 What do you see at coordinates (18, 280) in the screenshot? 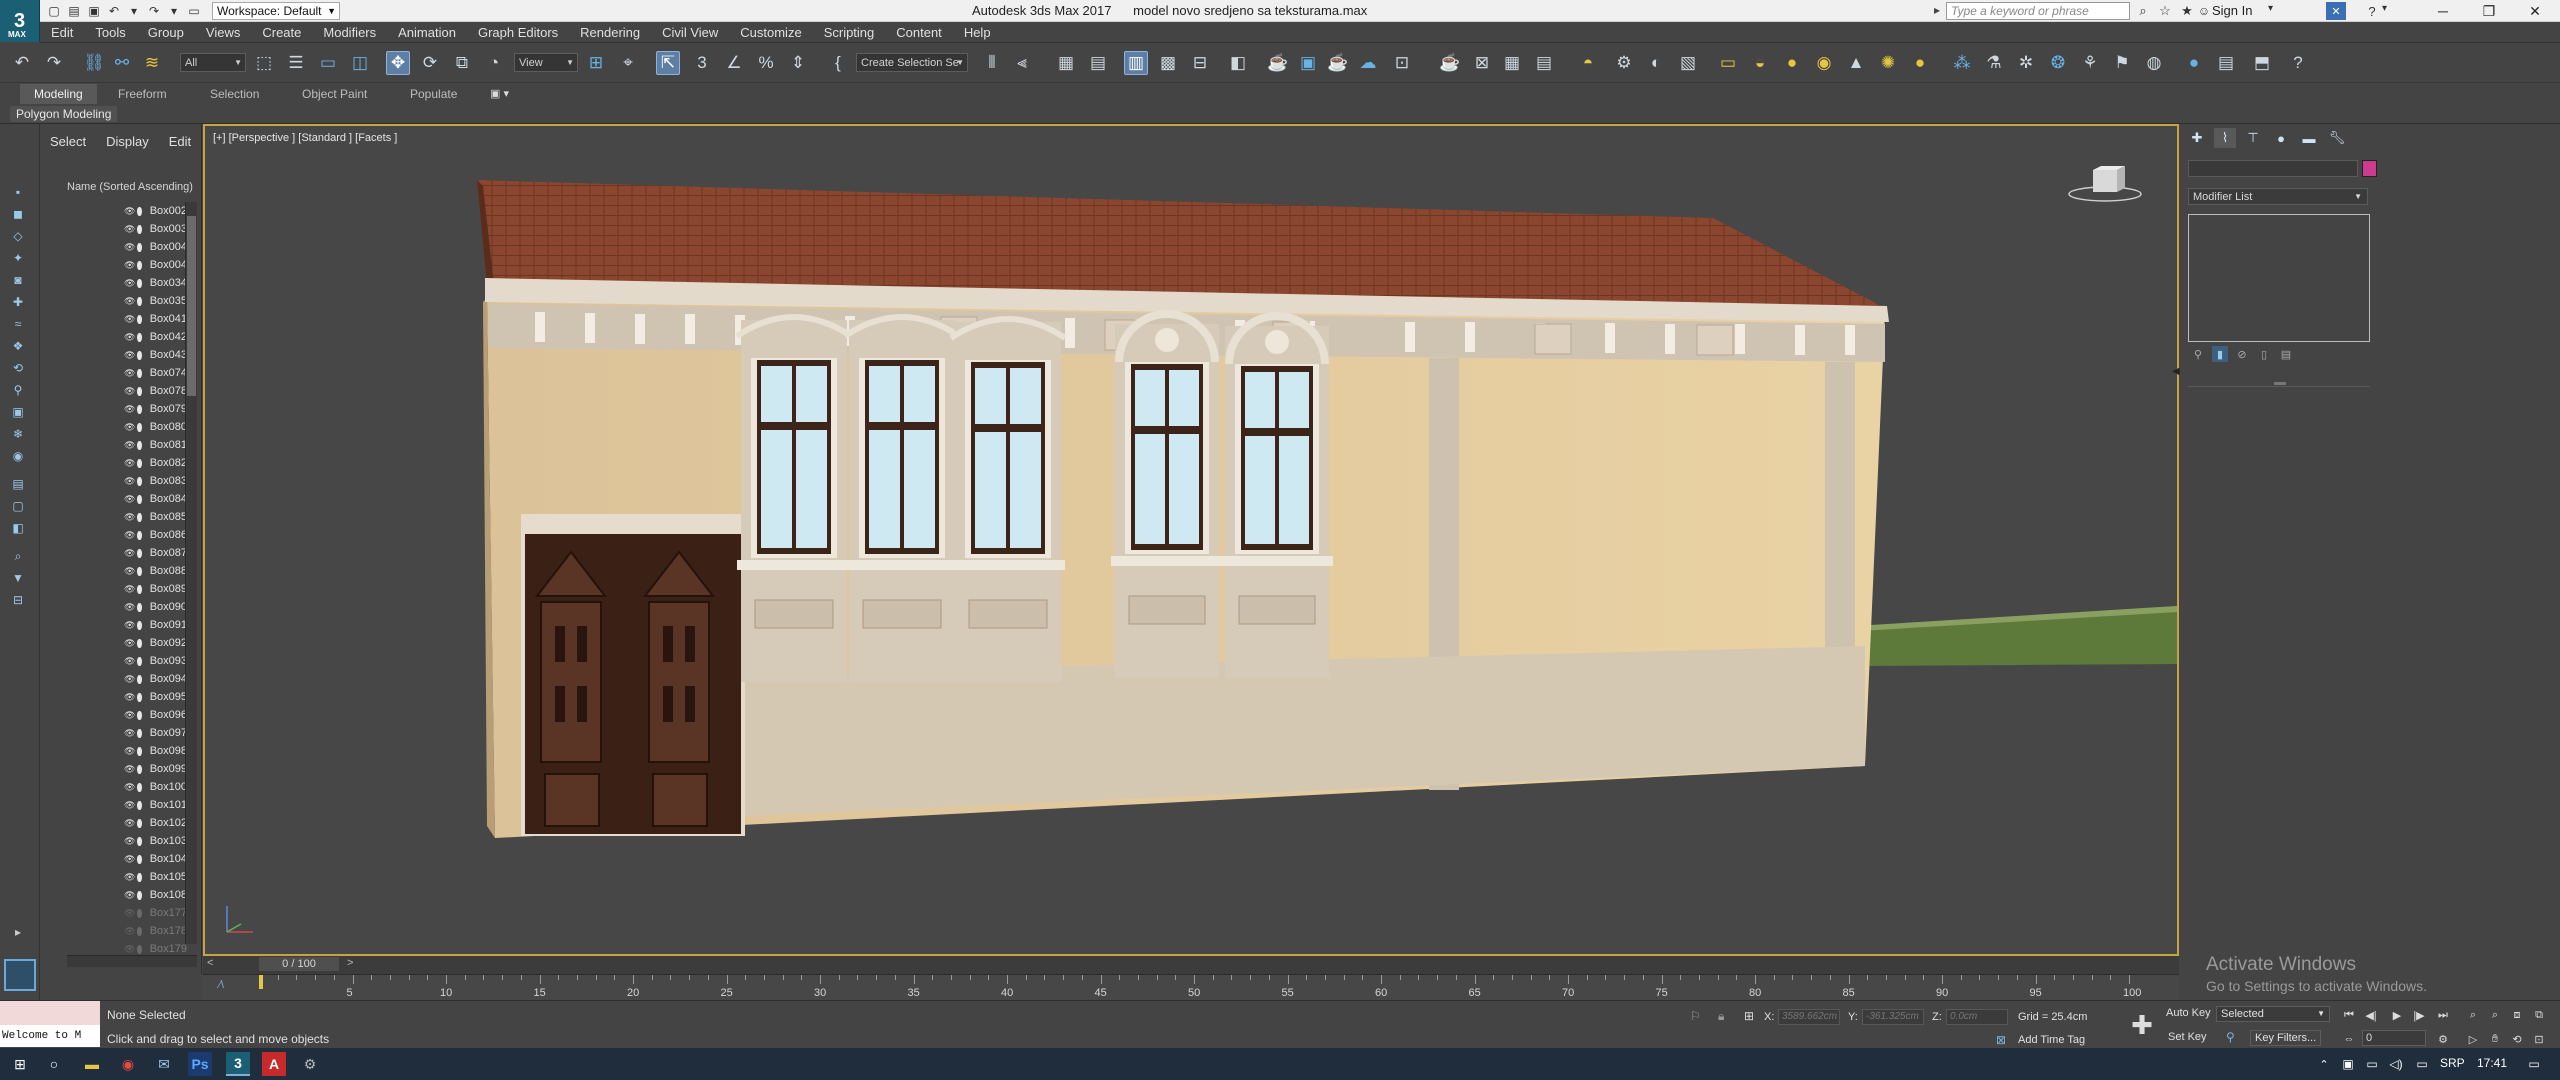
I see `explorer-cameras-icon: ◙` at bounding box center [18, 280].